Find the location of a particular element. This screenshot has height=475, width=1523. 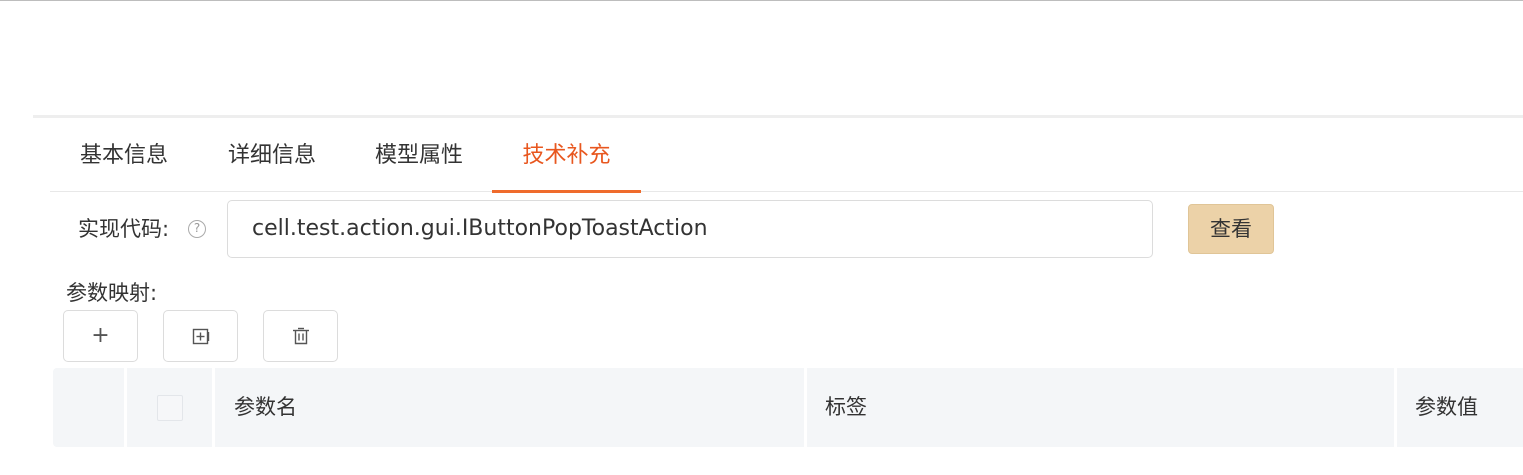

implementation-code-label: 实现代码: is located at coordinates (124, 229).